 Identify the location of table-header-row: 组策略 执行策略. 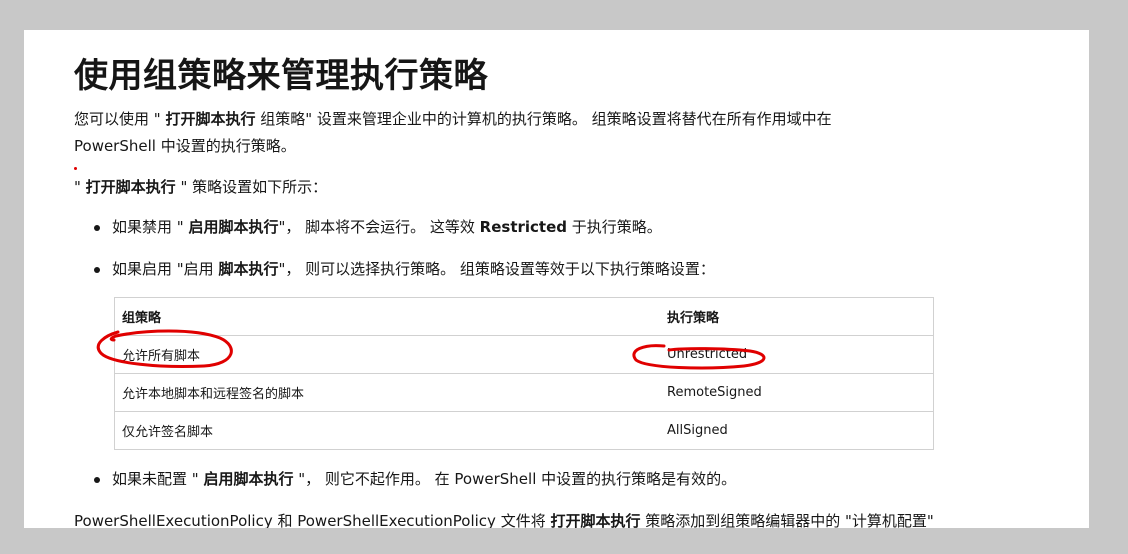
(524, 316).